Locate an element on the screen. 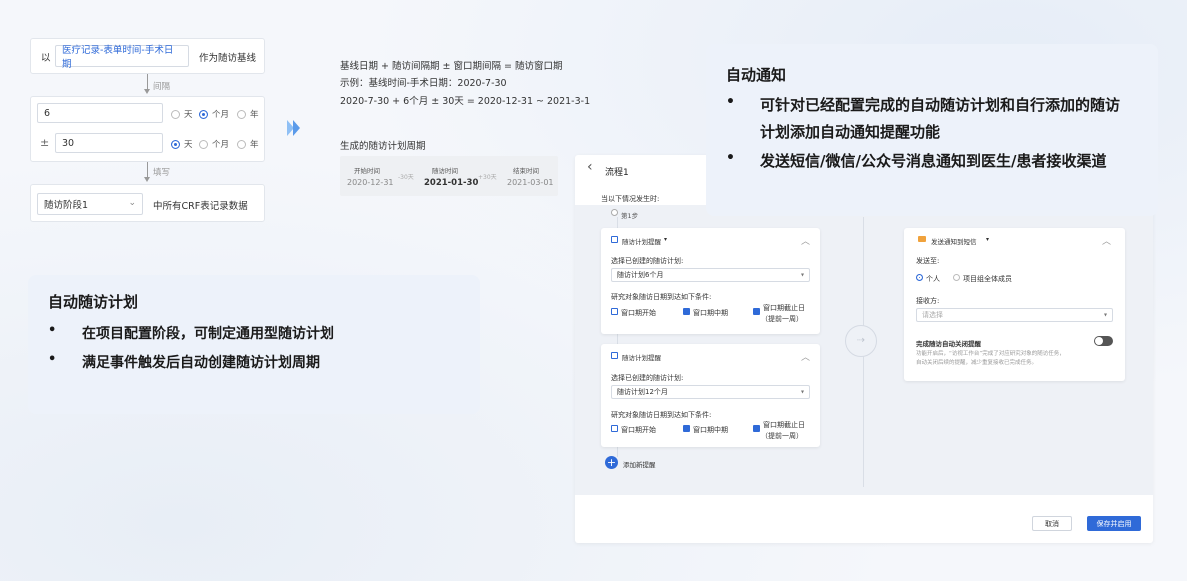 The image size is (1187, 581). trigger-label: 当以下情况发生时: is located at coordinates (630, 199).